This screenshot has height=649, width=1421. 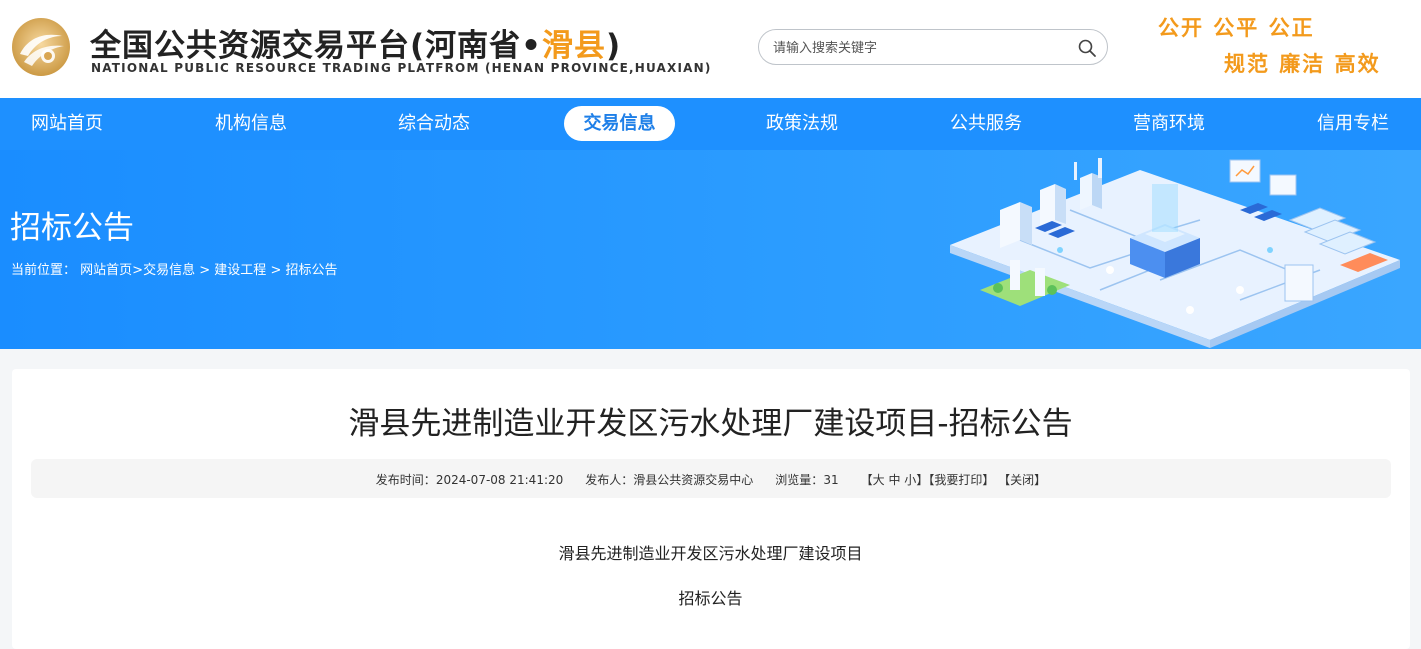 What do you see at coordinates (434, 123) in the screenshot?
I see `nav-item-news: 综合动态` at bounding box center [434, 123].